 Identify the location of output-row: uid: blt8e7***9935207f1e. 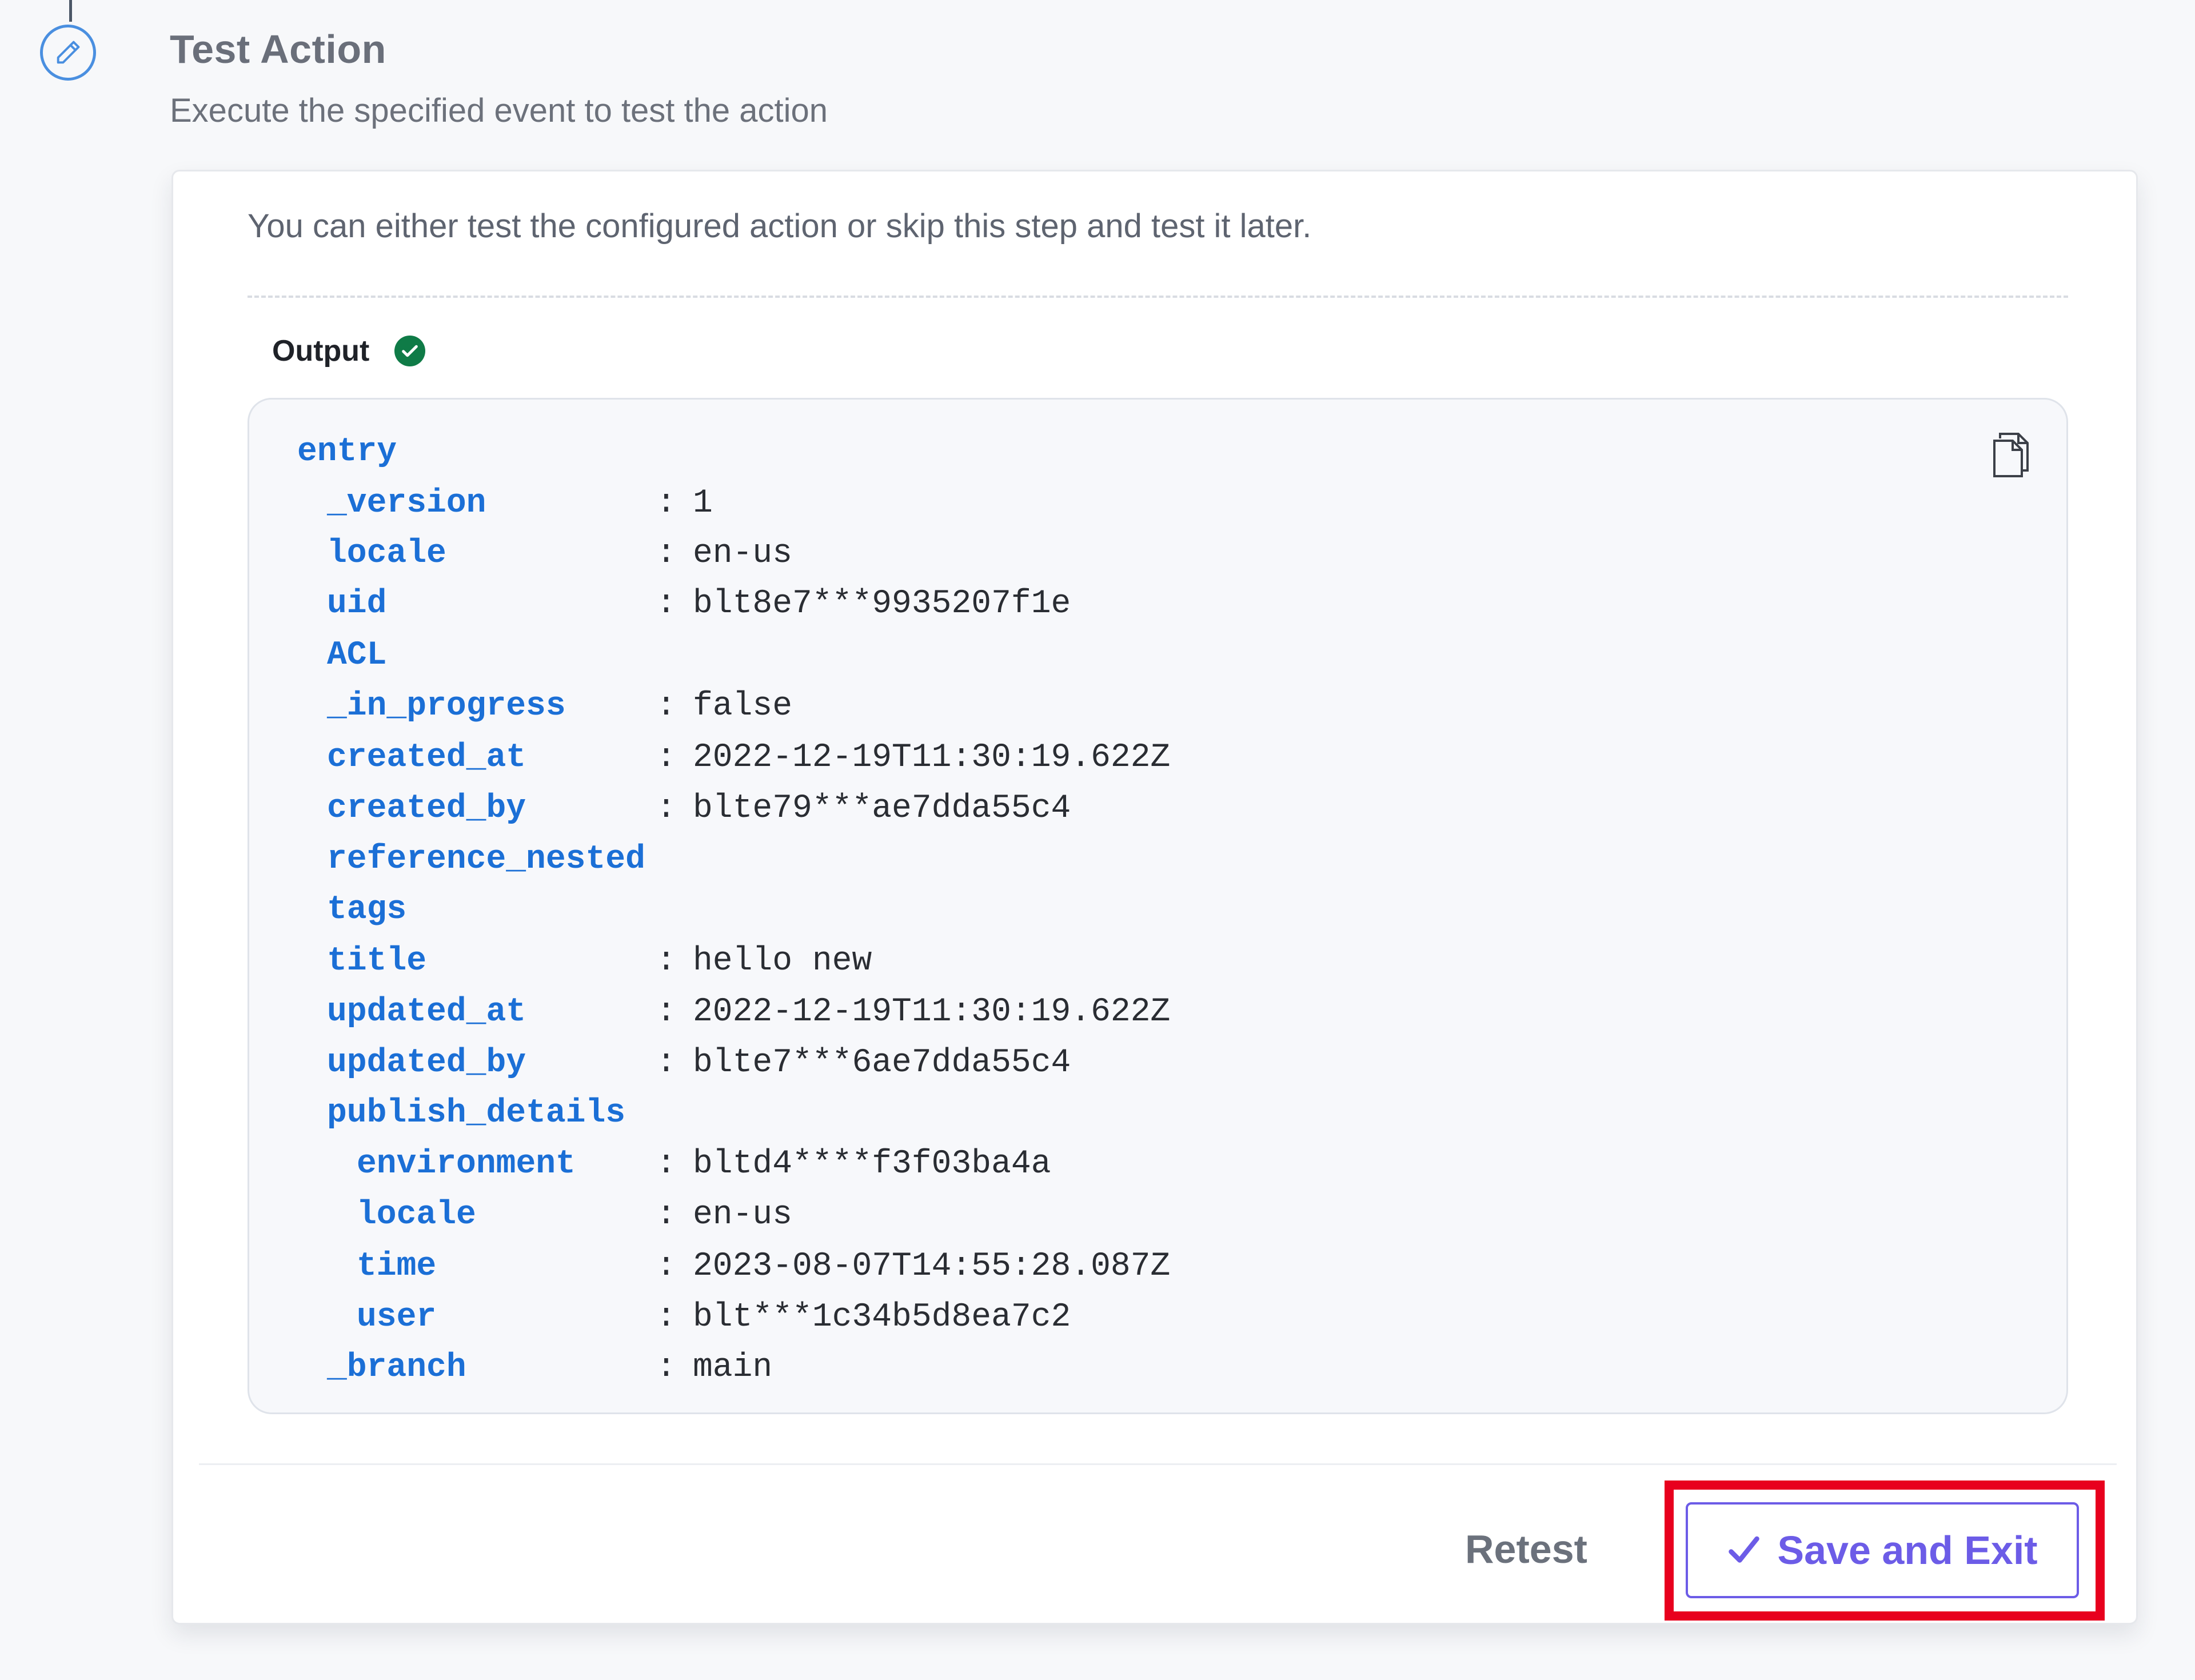
(1135, 604).